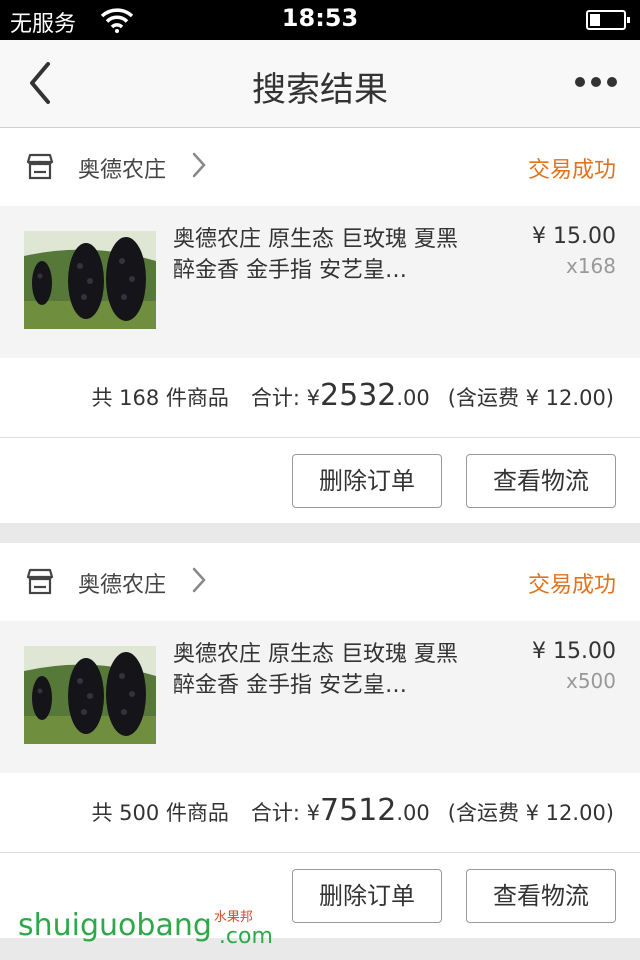  What do you see at coordinates (233, 917) in the screenshot?
I see `watermark-cn: 水果邦` at bounding box center [233, 917].